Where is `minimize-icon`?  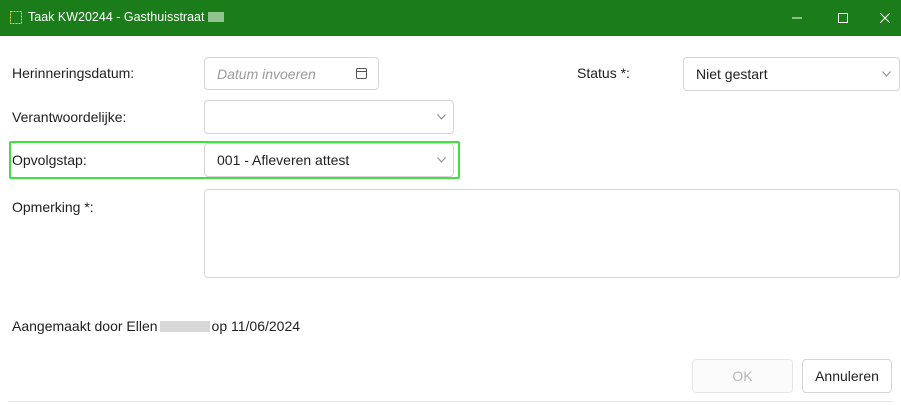
minimize-icon is located at coordinates (797, 18).